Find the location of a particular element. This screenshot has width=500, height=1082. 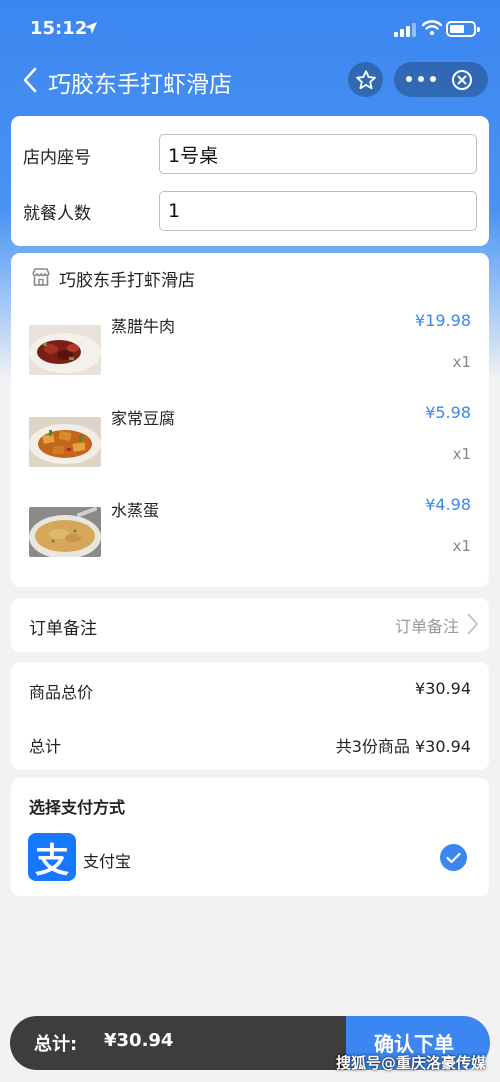

payment-method-card: 选择支付方式 支 支付宝 is located at coordinates (250, 837).